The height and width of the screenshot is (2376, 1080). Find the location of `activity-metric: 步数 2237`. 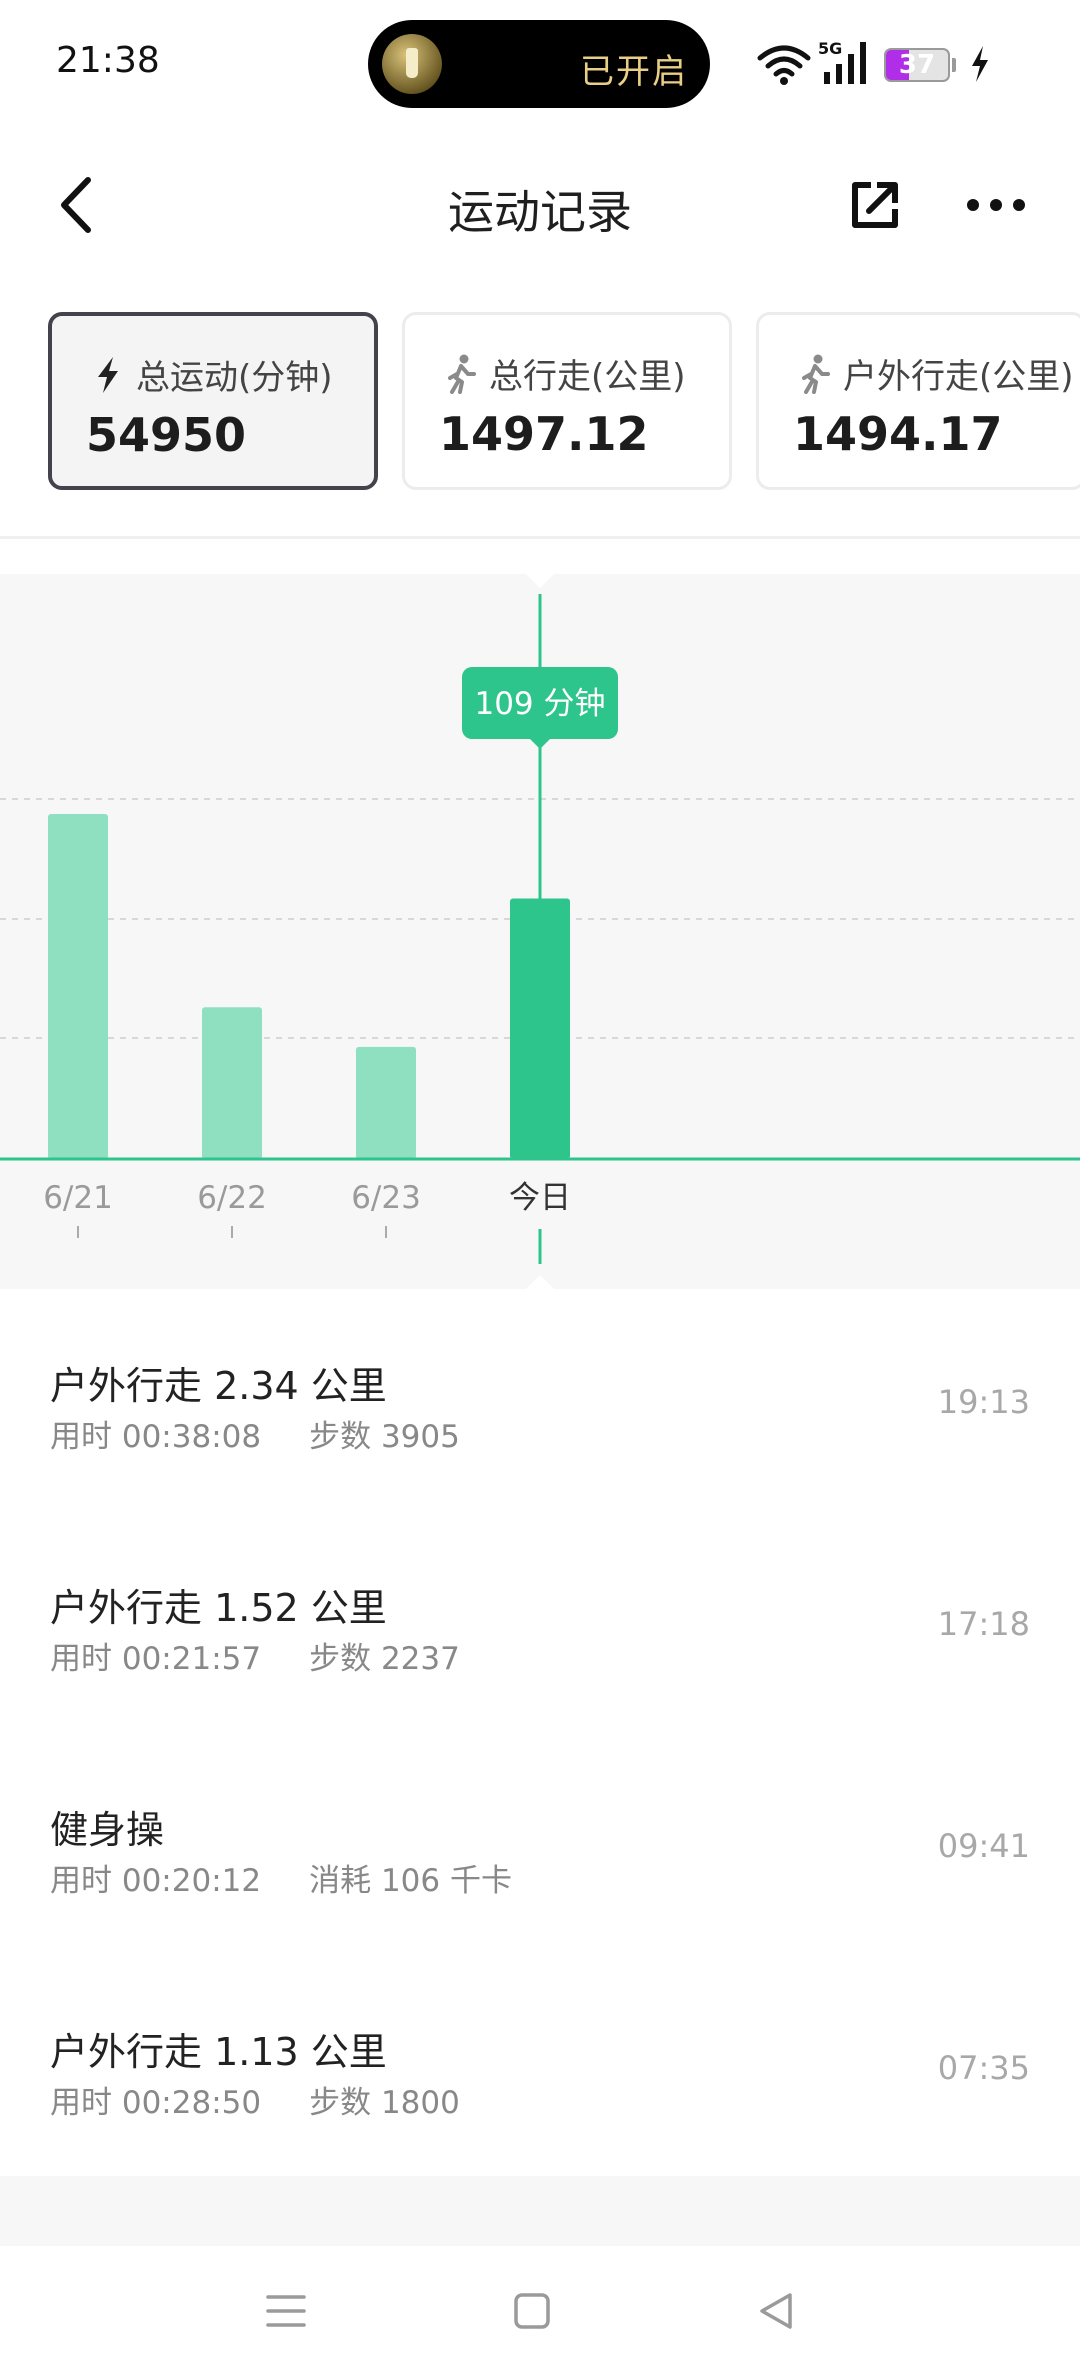

activity-metric: 步数 2237 is located at coordinates (384, 1659).